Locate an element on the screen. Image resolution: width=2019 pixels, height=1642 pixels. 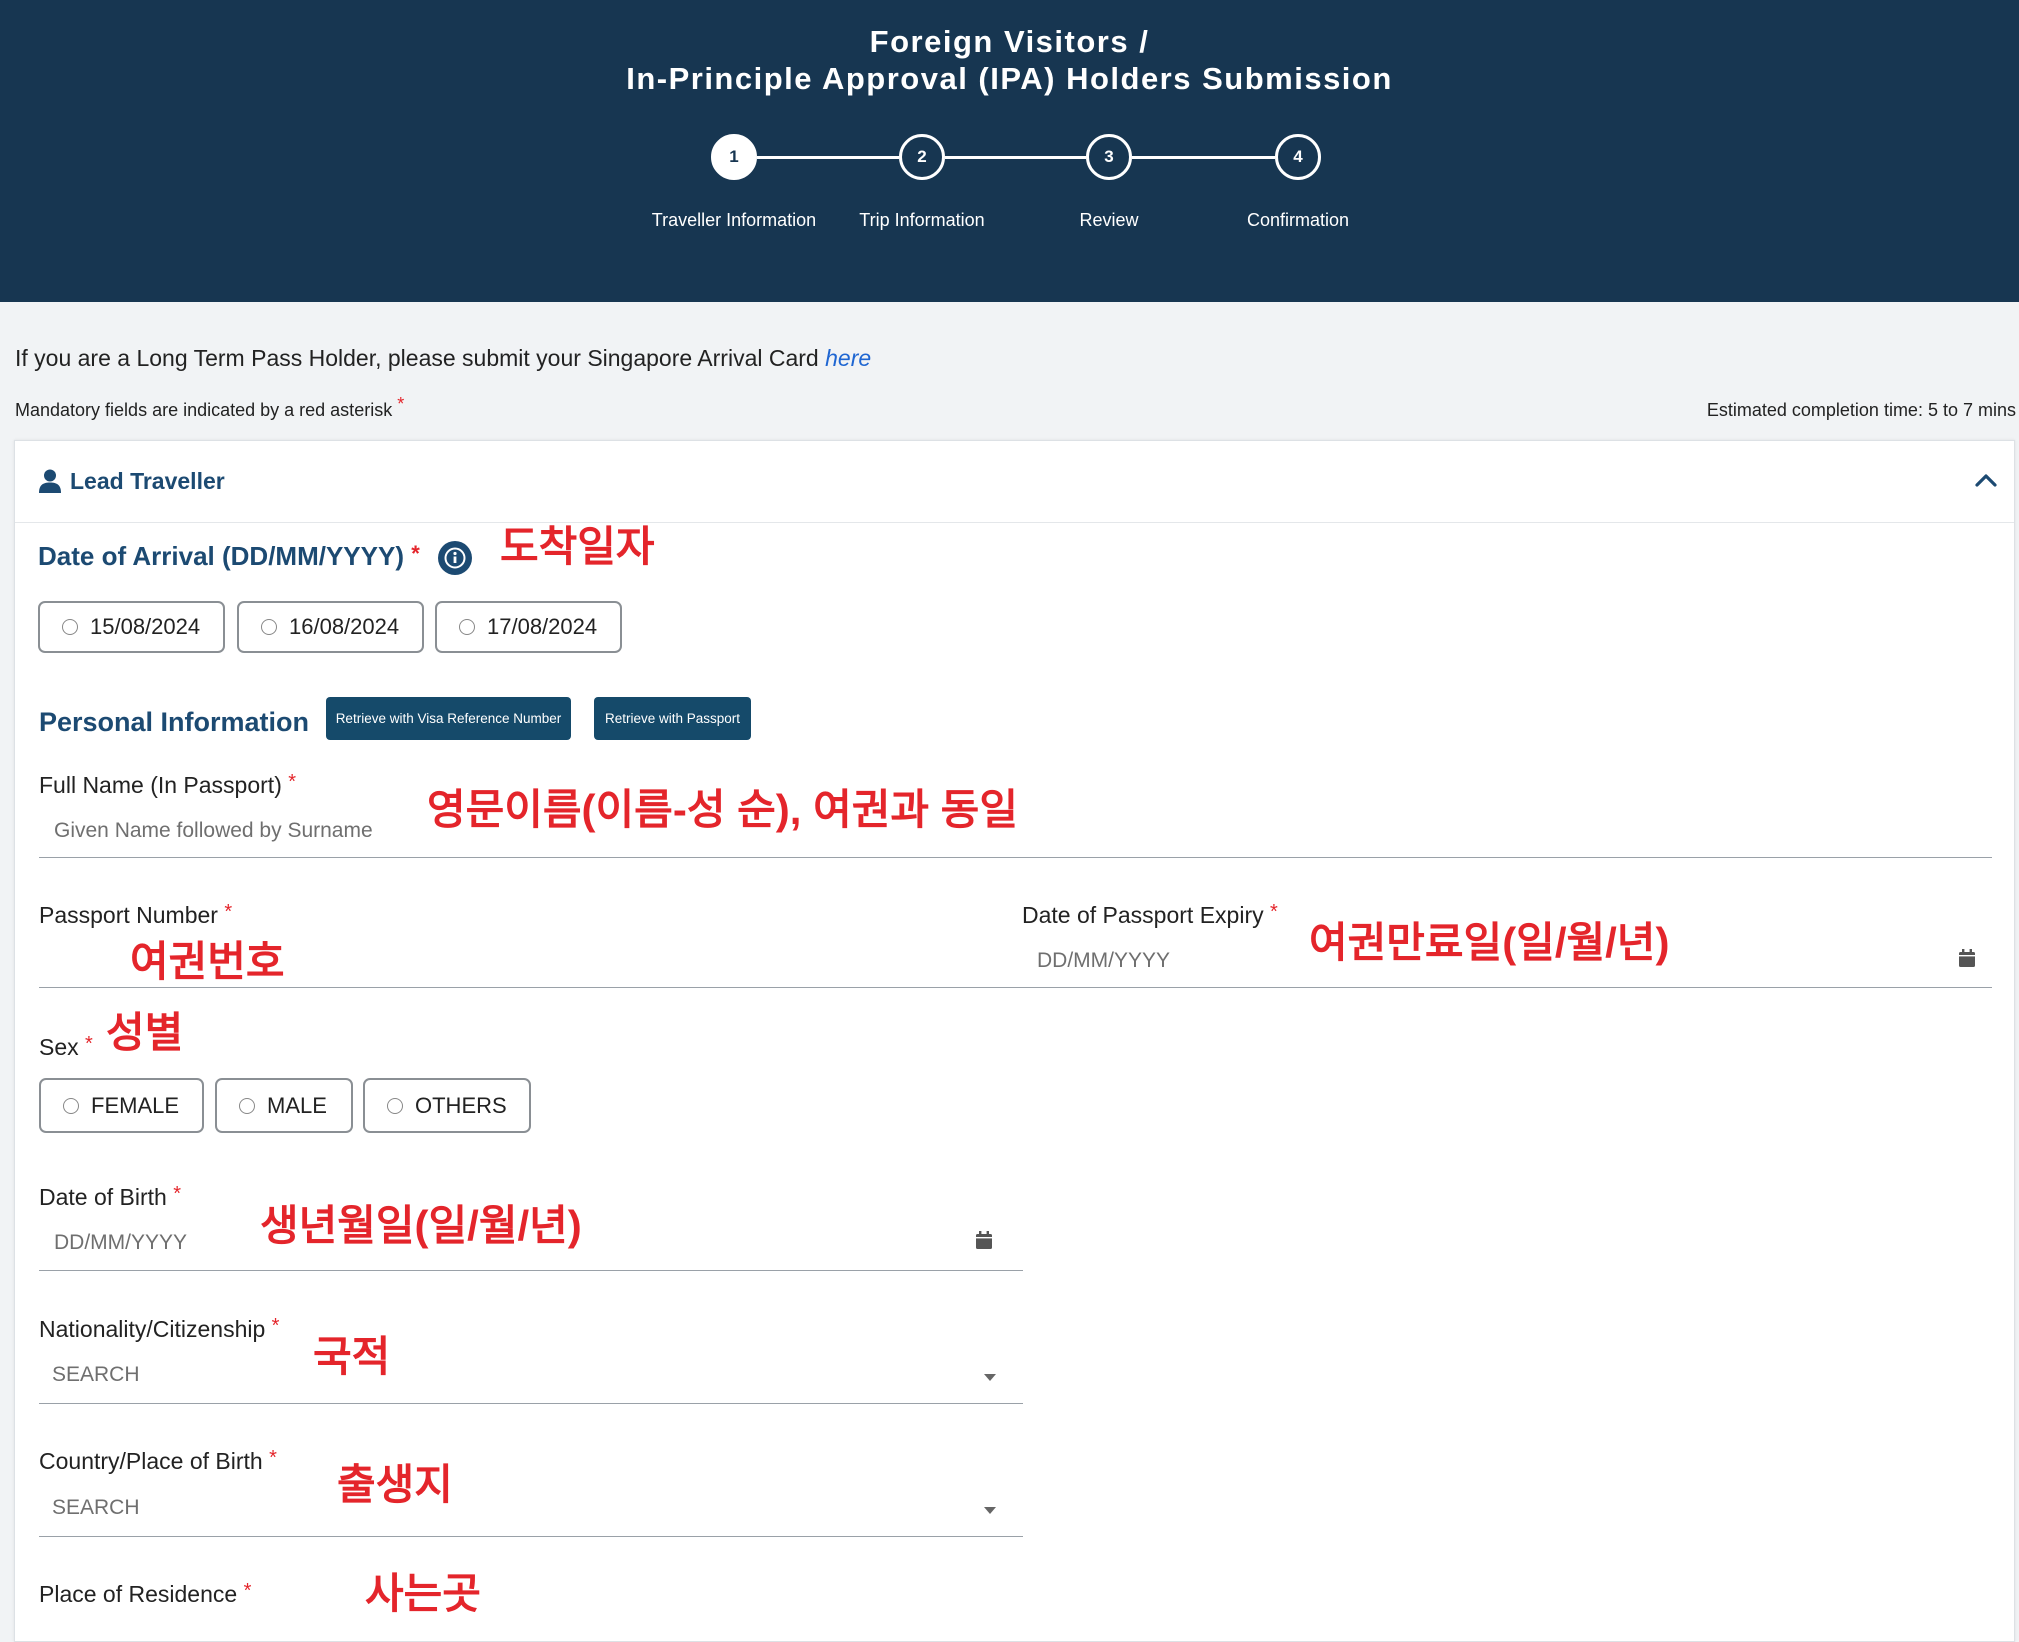
birth-place-underline is located at coordinates (531, 1536).